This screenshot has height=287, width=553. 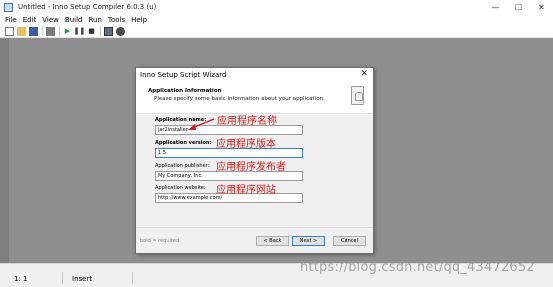 What do you see at coordinates (276, 19) in the screenshot?
I see `menu-bar: File Edit View Build Run Tools Help` at bounding box center [276, 19].